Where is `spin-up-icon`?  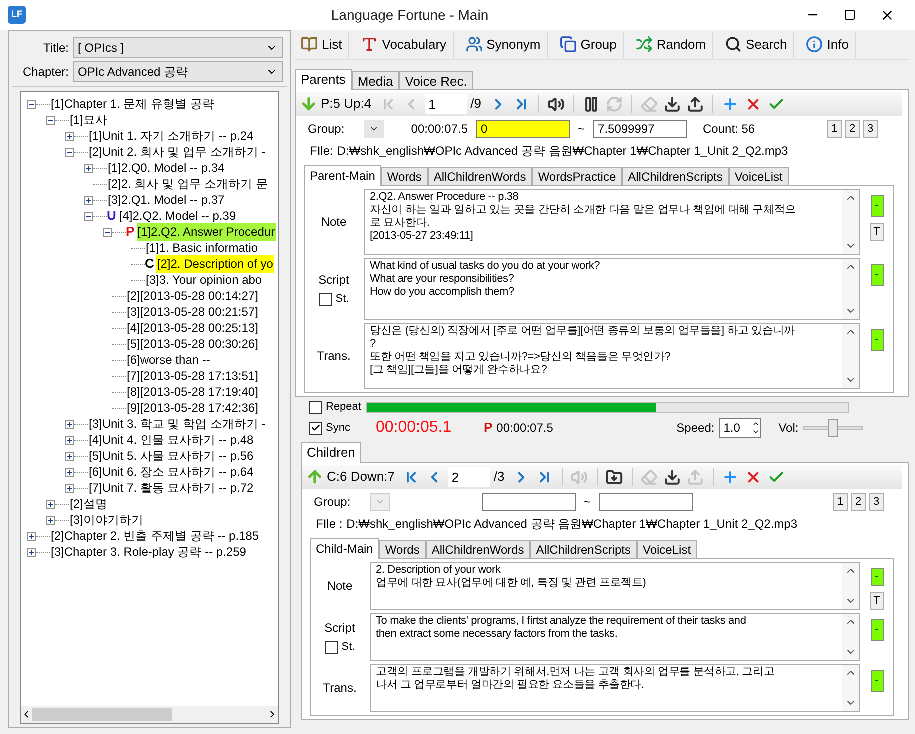
spin-up-icon is located at coordinates (756, 424).